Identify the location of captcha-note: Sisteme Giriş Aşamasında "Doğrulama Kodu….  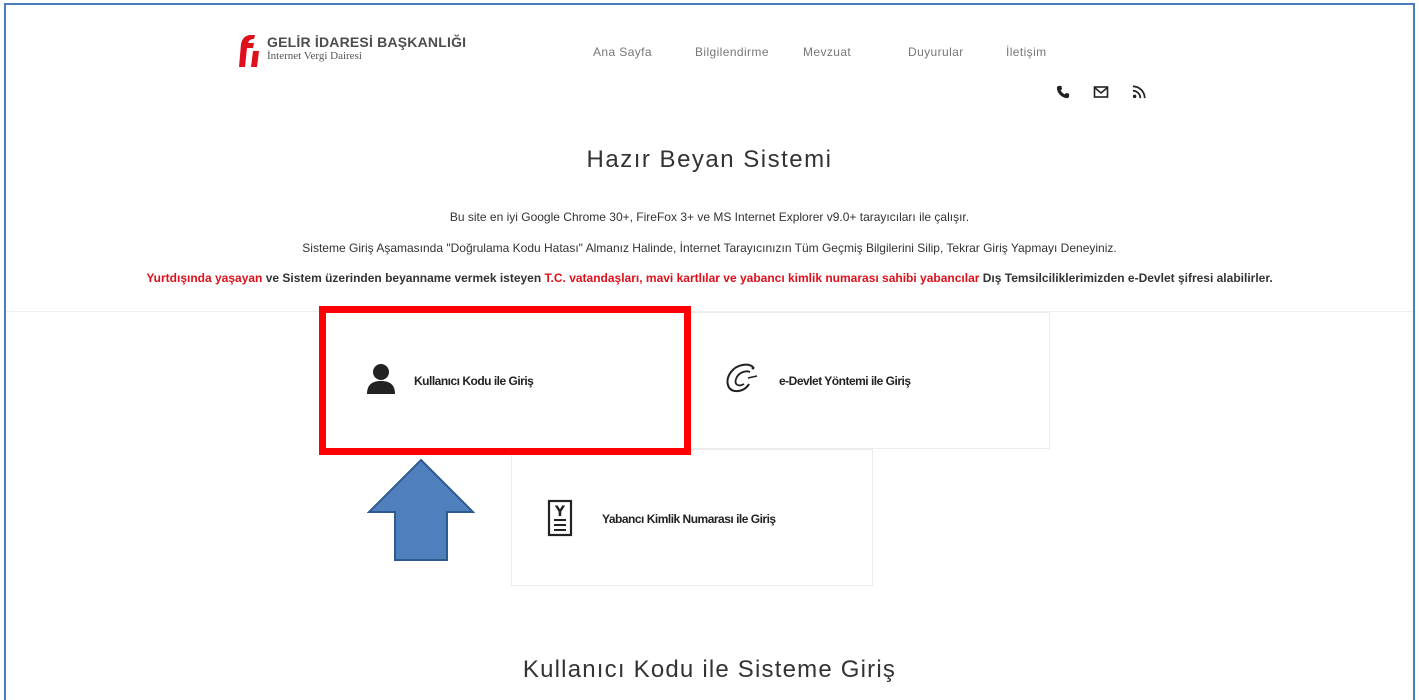
(709, 248).